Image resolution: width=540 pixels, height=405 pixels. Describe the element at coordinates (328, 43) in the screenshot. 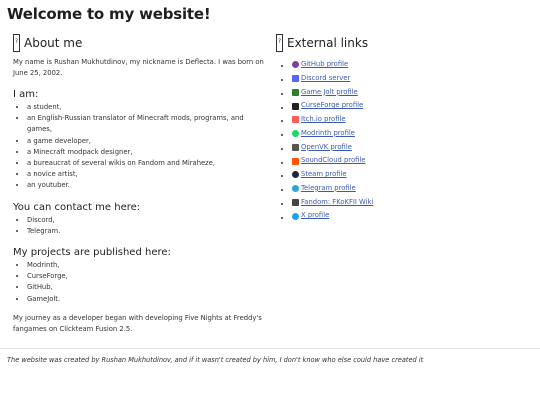

I see `external-heading: External links` at that location.